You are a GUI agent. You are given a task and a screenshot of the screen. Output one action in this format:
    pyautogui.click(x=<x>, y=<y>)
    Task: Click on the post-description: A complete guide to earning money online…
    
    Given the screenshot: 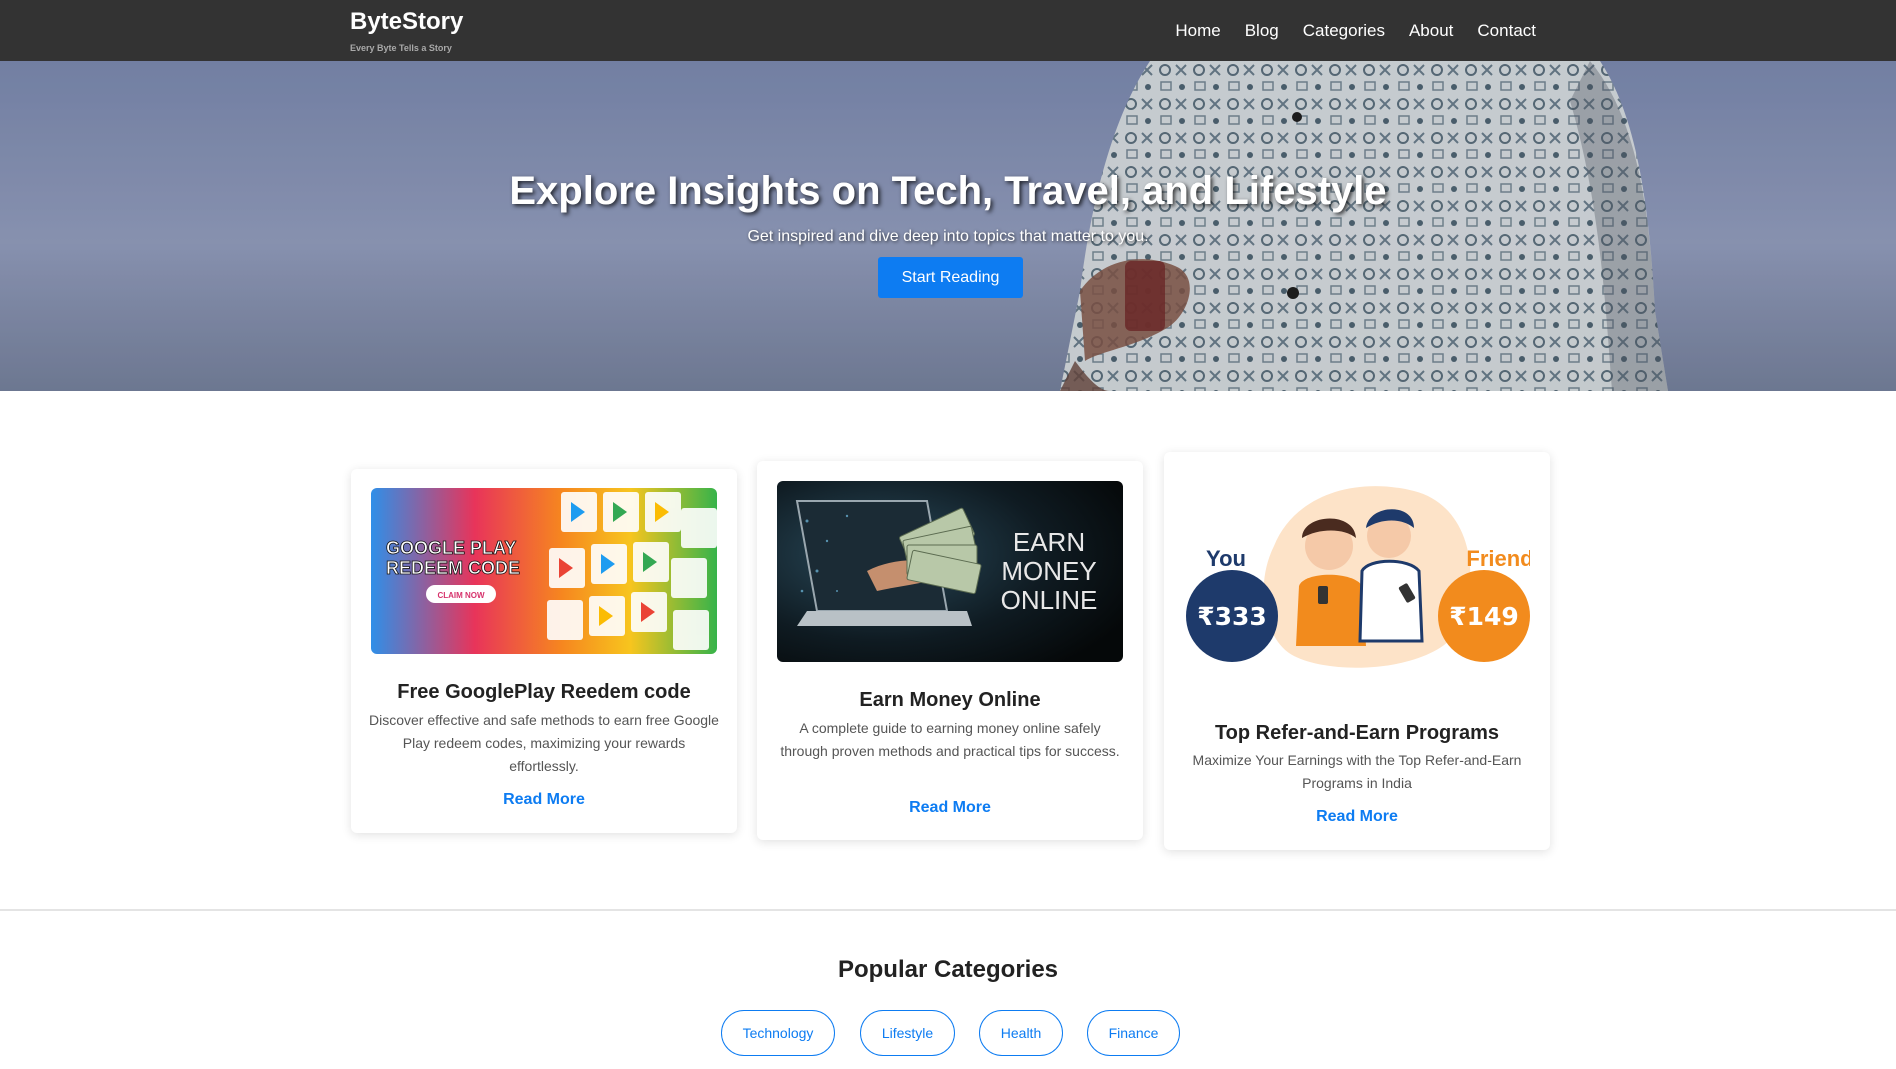 What is the action you would take?
    pyautogui.click(x=950, y=739)
    